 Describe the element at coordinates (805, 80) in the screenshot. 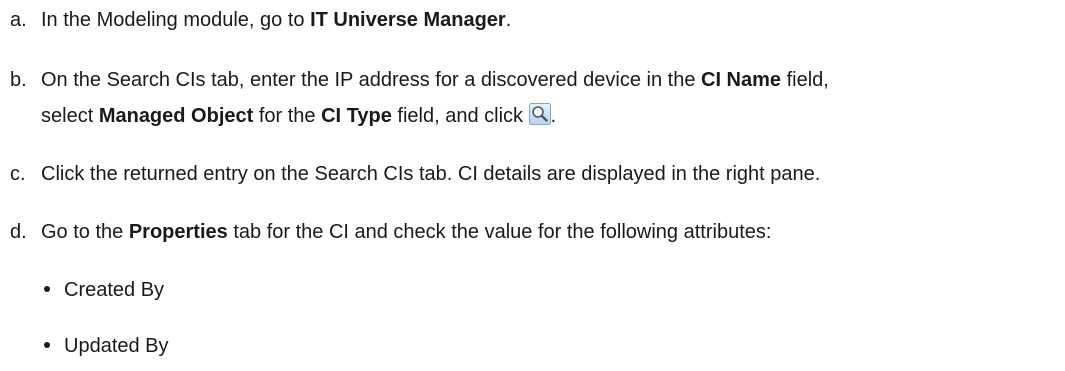

I see `step-text: field,` at that location.